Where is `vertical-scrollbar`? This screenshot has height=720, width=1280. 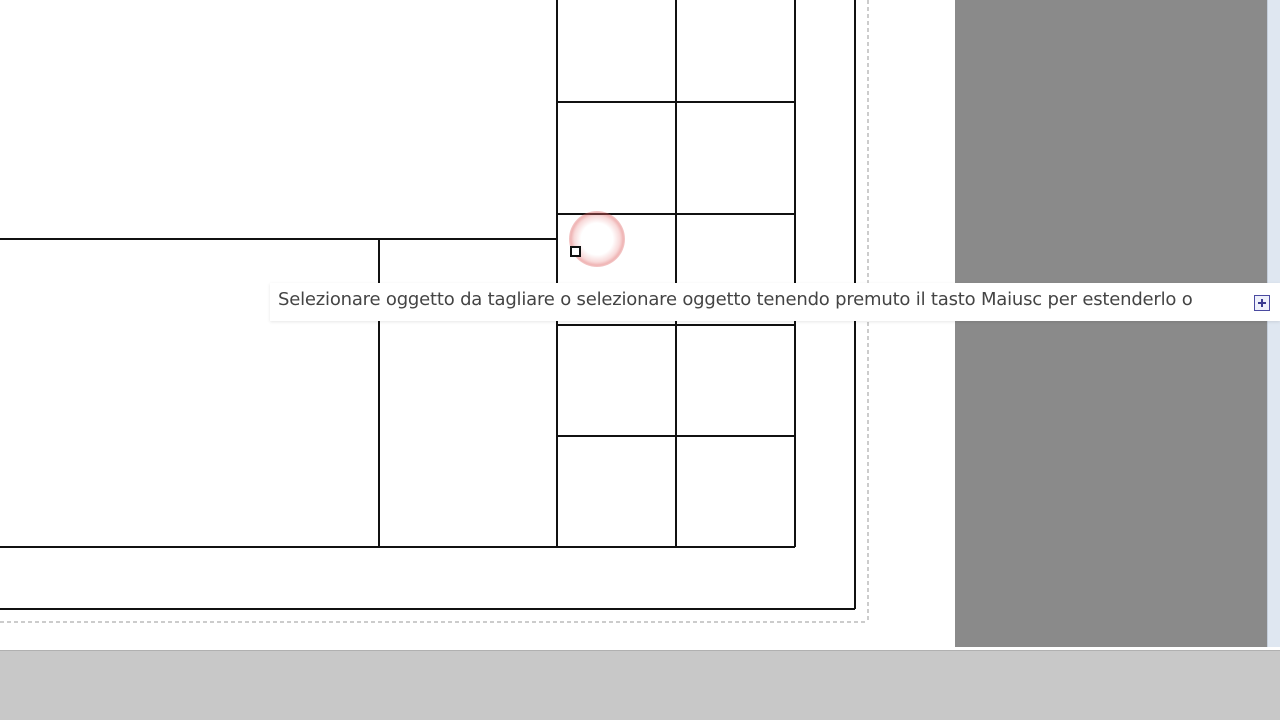
vertical-scrollbar is located at coordinates (1273, 323).